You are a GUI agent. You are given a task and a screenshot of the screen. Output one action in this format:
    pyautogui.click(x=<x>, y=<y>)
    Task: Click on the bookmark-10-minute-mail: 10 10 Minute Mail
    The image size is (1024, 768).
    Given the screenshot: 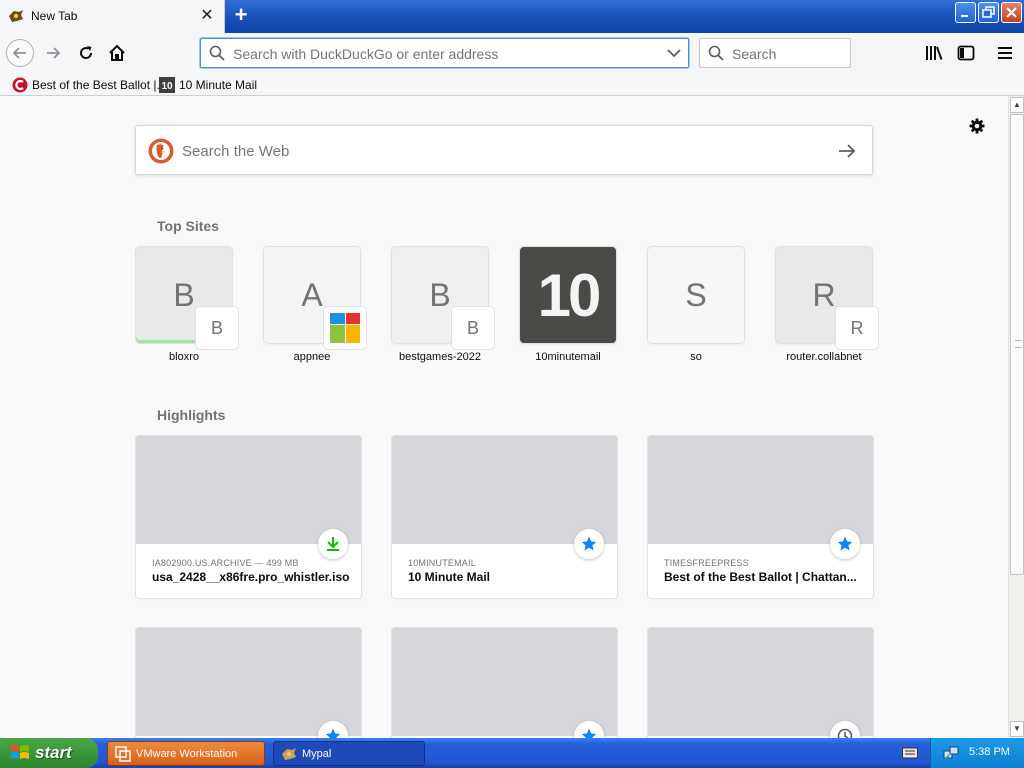 What is the action you would take?
    pyautogui.click(x=208, y=84)
    